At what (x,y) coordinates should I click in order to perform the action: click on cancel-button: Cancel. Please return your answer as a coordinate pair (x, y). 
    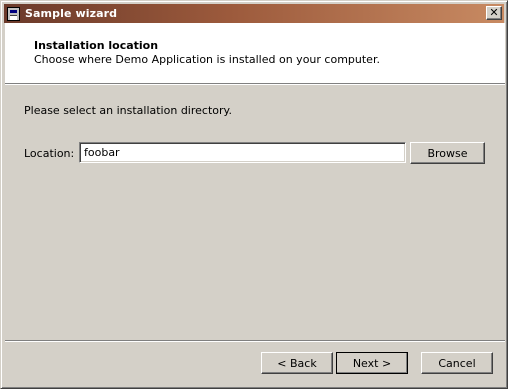
    Looking at the image, I should click on (457, 363).